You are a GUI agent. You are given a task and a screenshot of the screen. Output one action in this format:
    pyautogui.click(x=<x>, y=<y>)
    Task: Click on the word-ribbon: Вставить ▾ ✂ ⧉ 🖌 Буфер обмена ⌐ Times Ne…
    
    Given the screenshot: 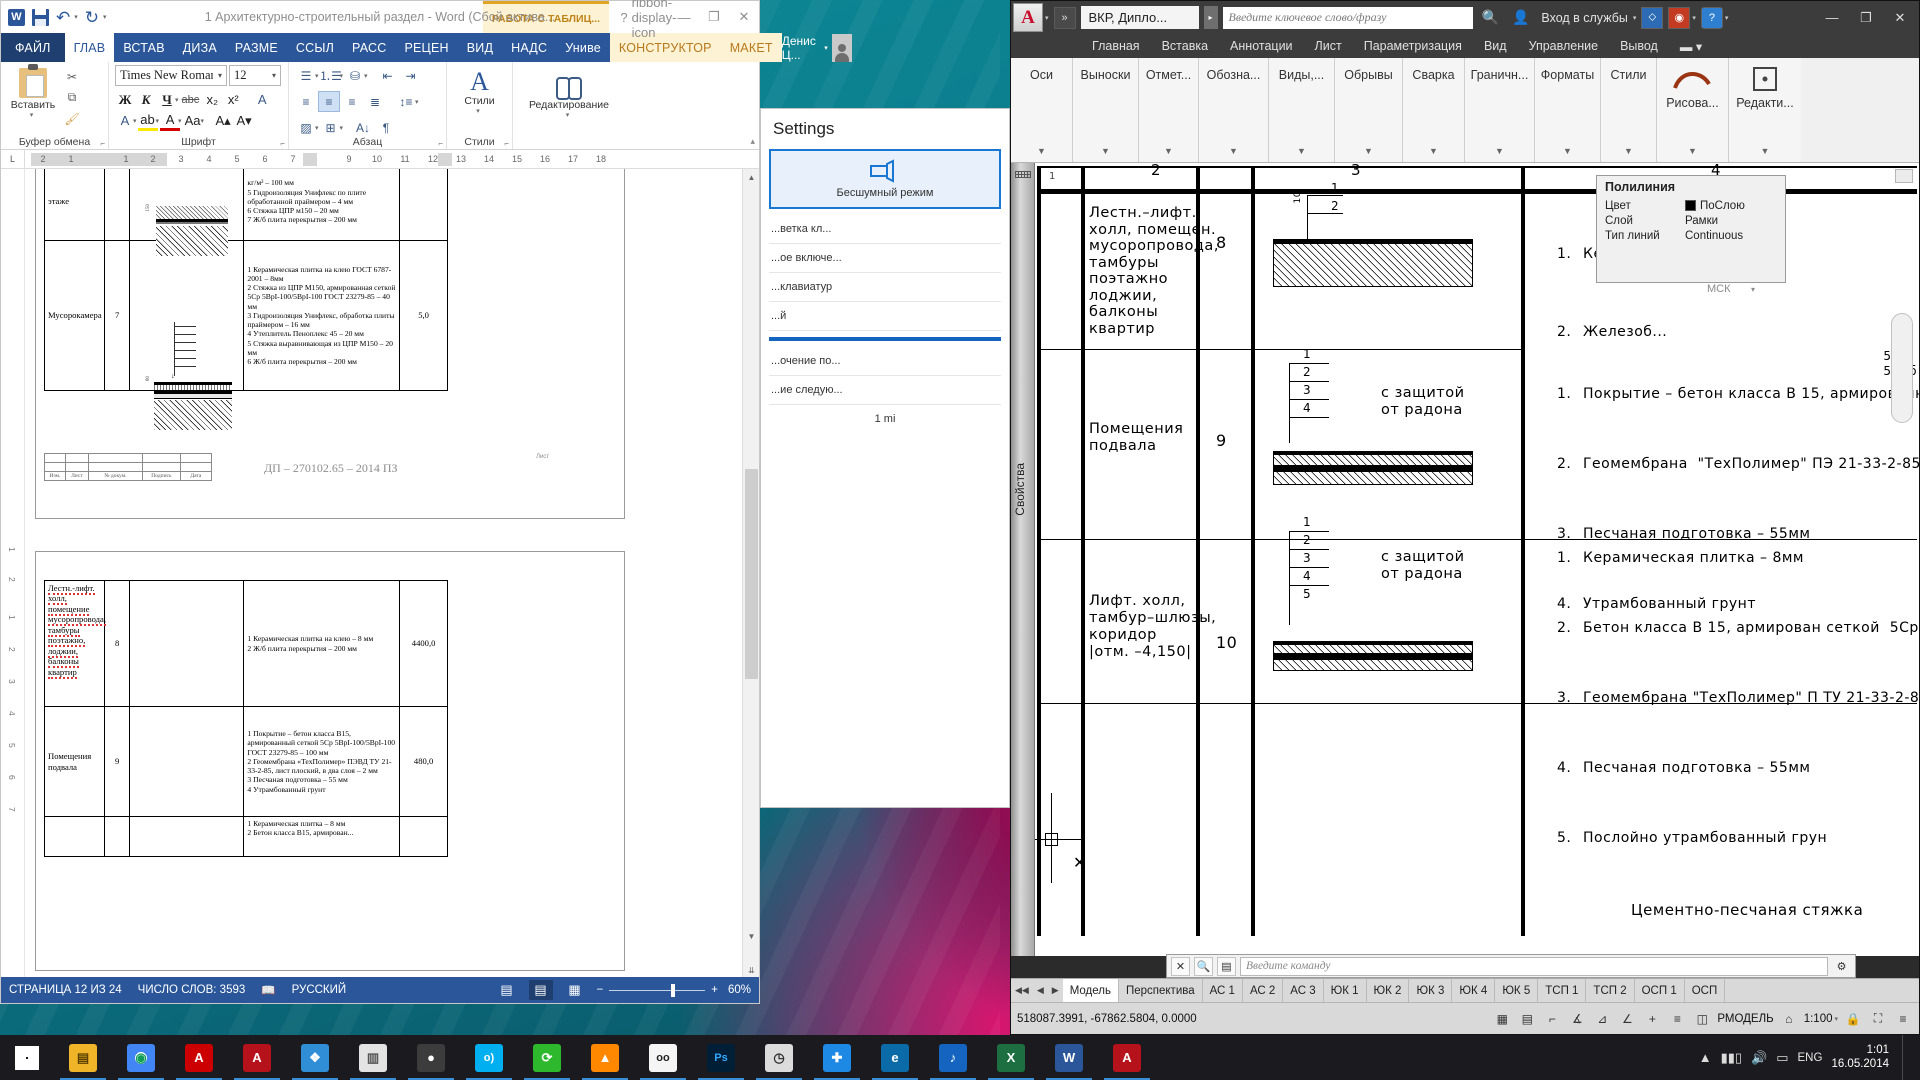 What is the action you would take?
    pyautogui.click(x=380, y=106)
    